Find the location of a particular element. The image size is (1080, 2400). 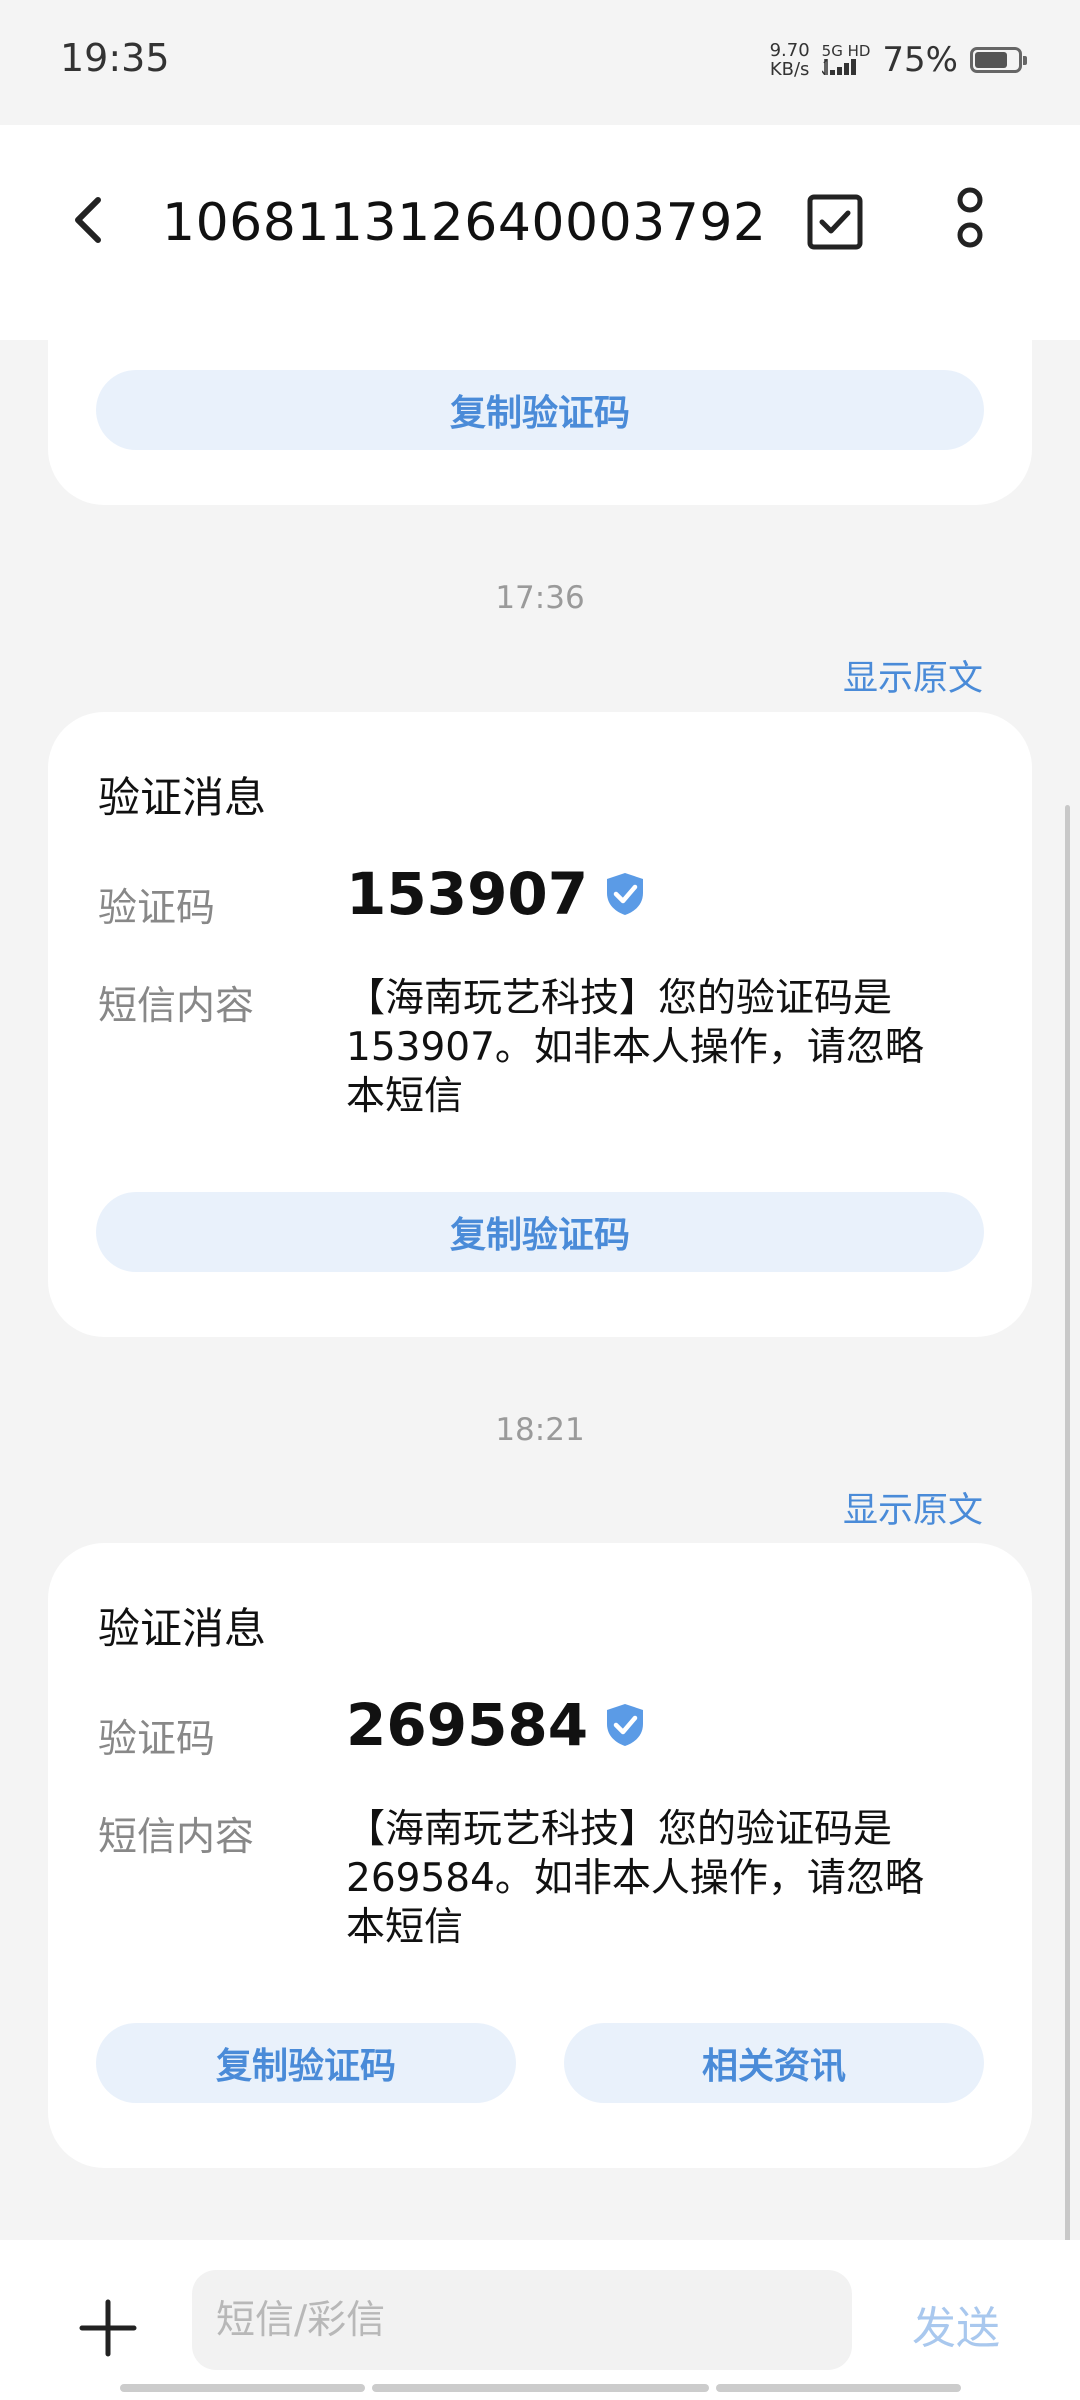

status-indicators: 9.70 KB/s 5G HD 75% is located at coordinates (898, 60).